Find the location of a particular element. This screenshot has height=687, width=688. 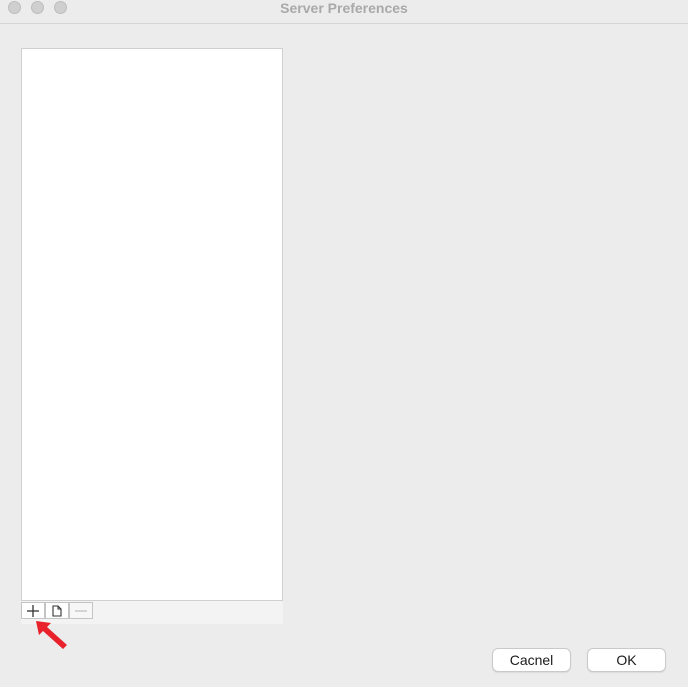

plus-icon is located at coordinates (33, 610).